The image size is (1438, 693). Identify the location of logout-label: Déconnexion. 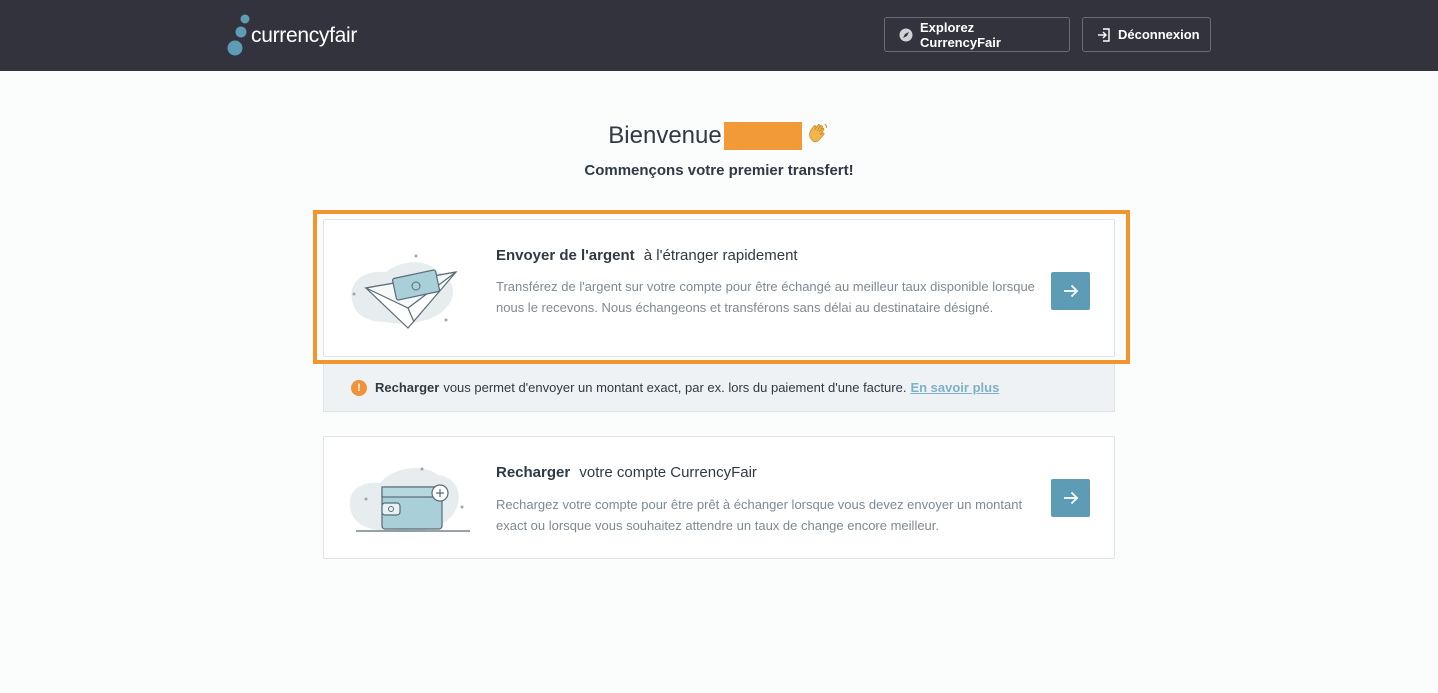
(1159, 34).